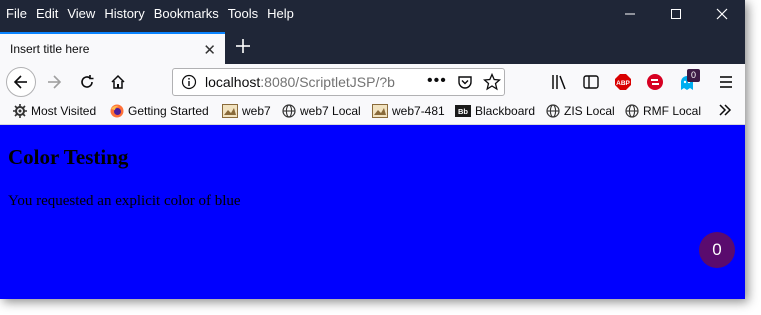 This screenshot has width=761, height=315. I want to click on bookmark-label: RMF Local, so click(672, 111).